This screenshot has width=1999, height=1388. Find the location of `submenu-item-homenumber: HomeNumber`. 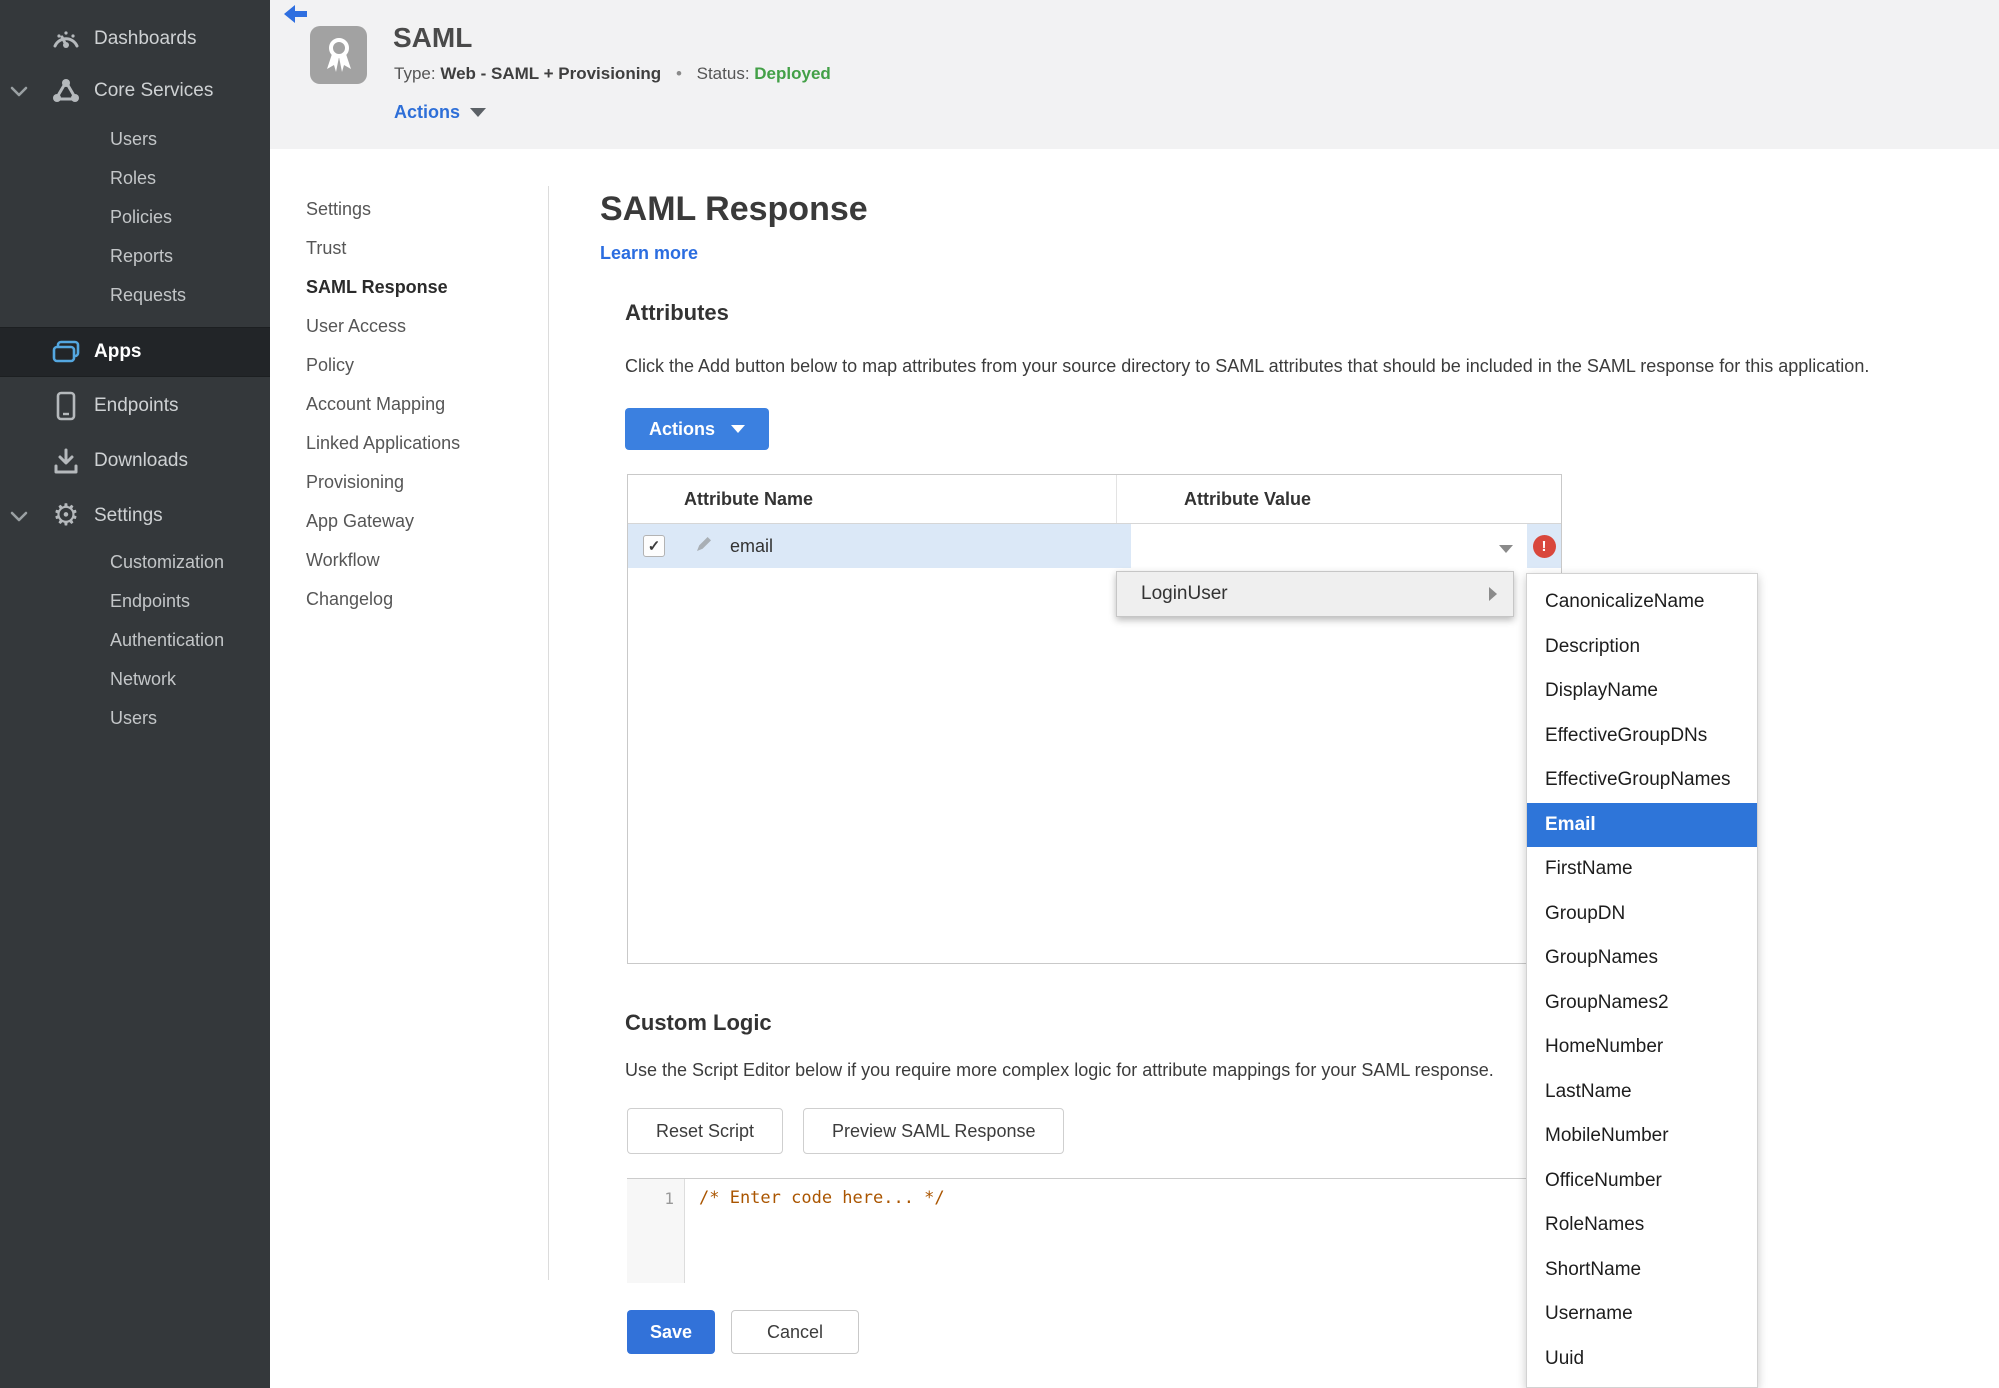

submenu-item-homenumber: HomeNumber is located at coordinates (1642, 1047).